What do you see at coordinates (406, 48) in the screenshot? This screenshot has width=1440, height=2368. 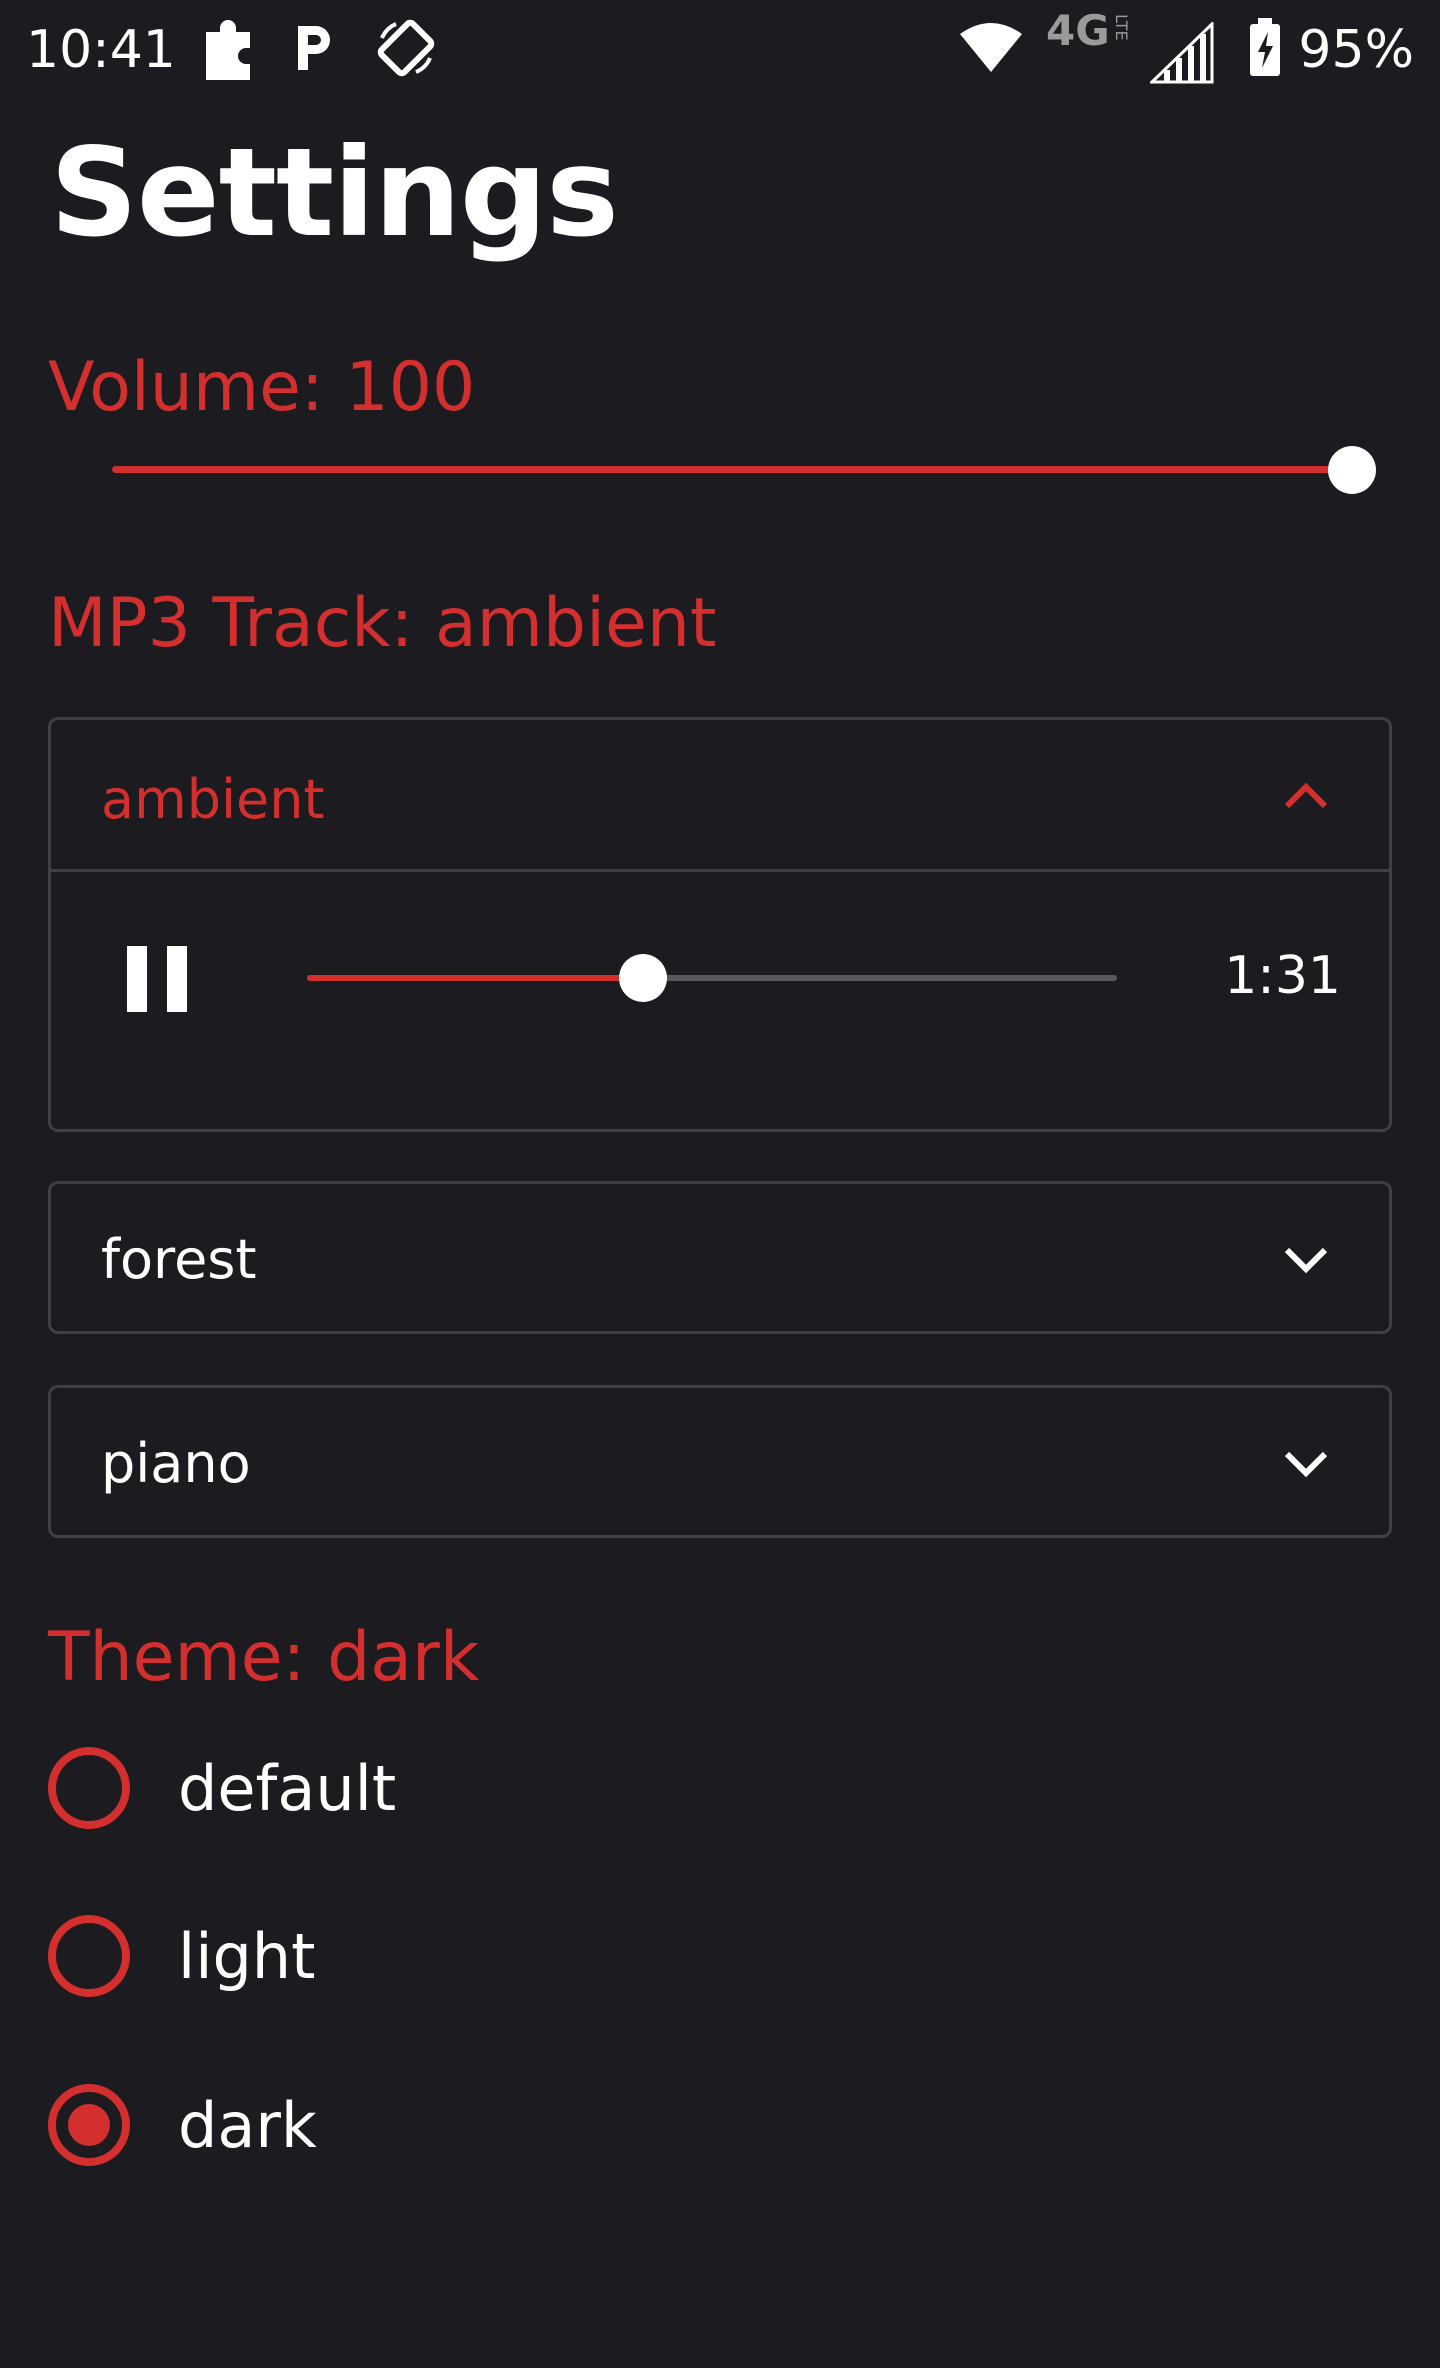 I see `screen-rotate-icon` at bounding box center [406, 48].